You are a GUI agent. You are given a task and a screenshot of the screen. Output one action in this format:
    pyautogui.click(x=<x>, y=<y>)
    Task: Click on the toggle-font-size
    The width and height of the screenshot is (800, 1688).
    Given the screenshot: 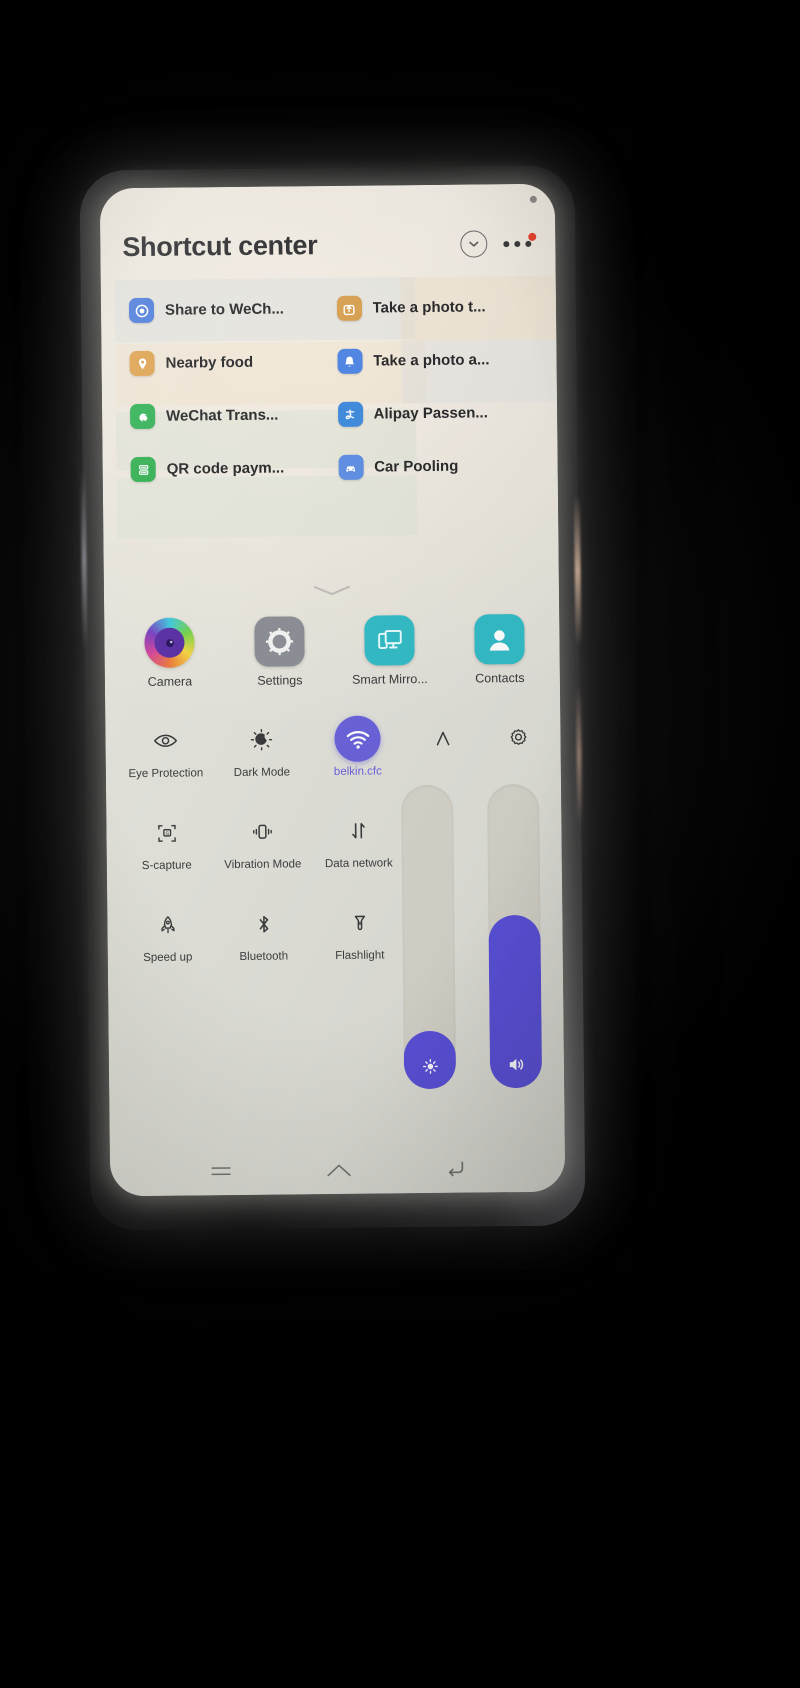 What is the action you would take?
    pyautogui.click(x=442, y=737)
    